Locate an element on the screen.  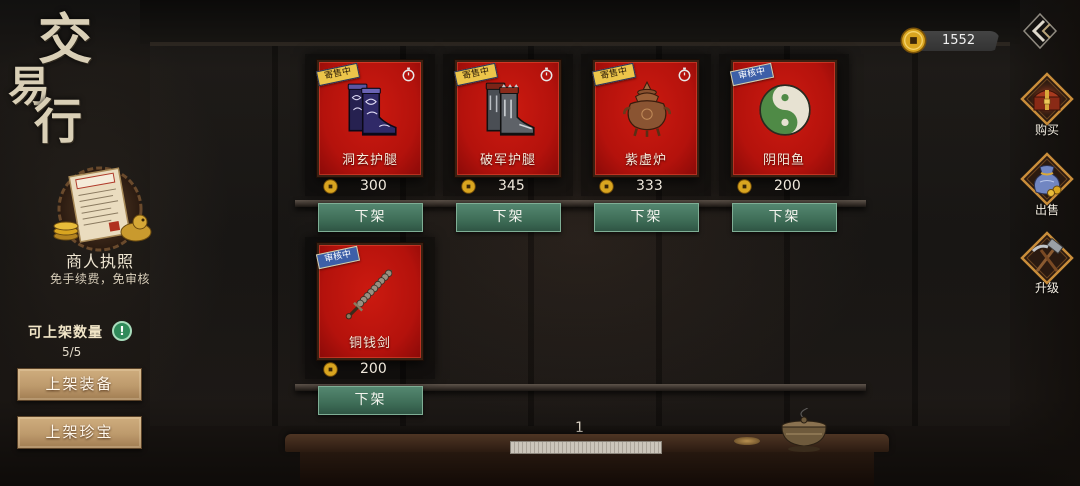
back-arrow-icon is located at coordinates (1040, 31).